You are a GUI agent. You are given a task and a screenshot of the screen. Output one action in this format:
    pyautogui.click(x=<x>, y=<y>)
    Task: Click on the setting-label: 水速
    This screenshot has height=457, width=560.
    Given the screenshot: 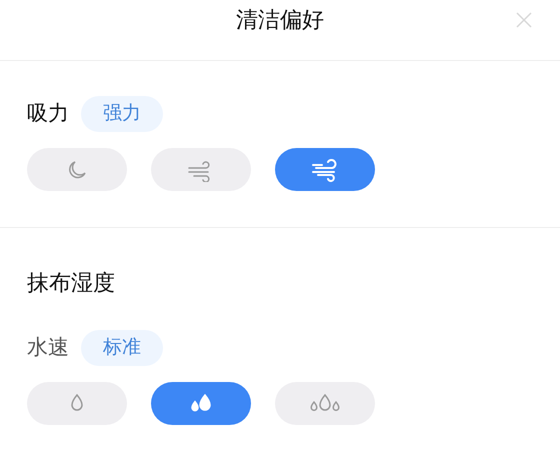 What is the action you would take?
    pyautogui.click(x=48, y=348)
    